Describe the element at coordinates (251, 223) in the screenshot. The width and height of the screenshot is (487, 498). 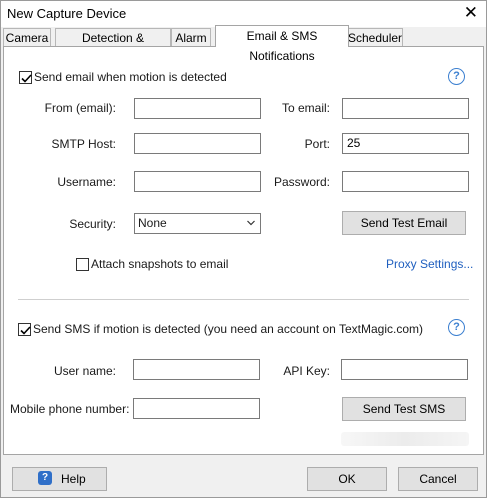
I see `chevron-down-icon` at that location.